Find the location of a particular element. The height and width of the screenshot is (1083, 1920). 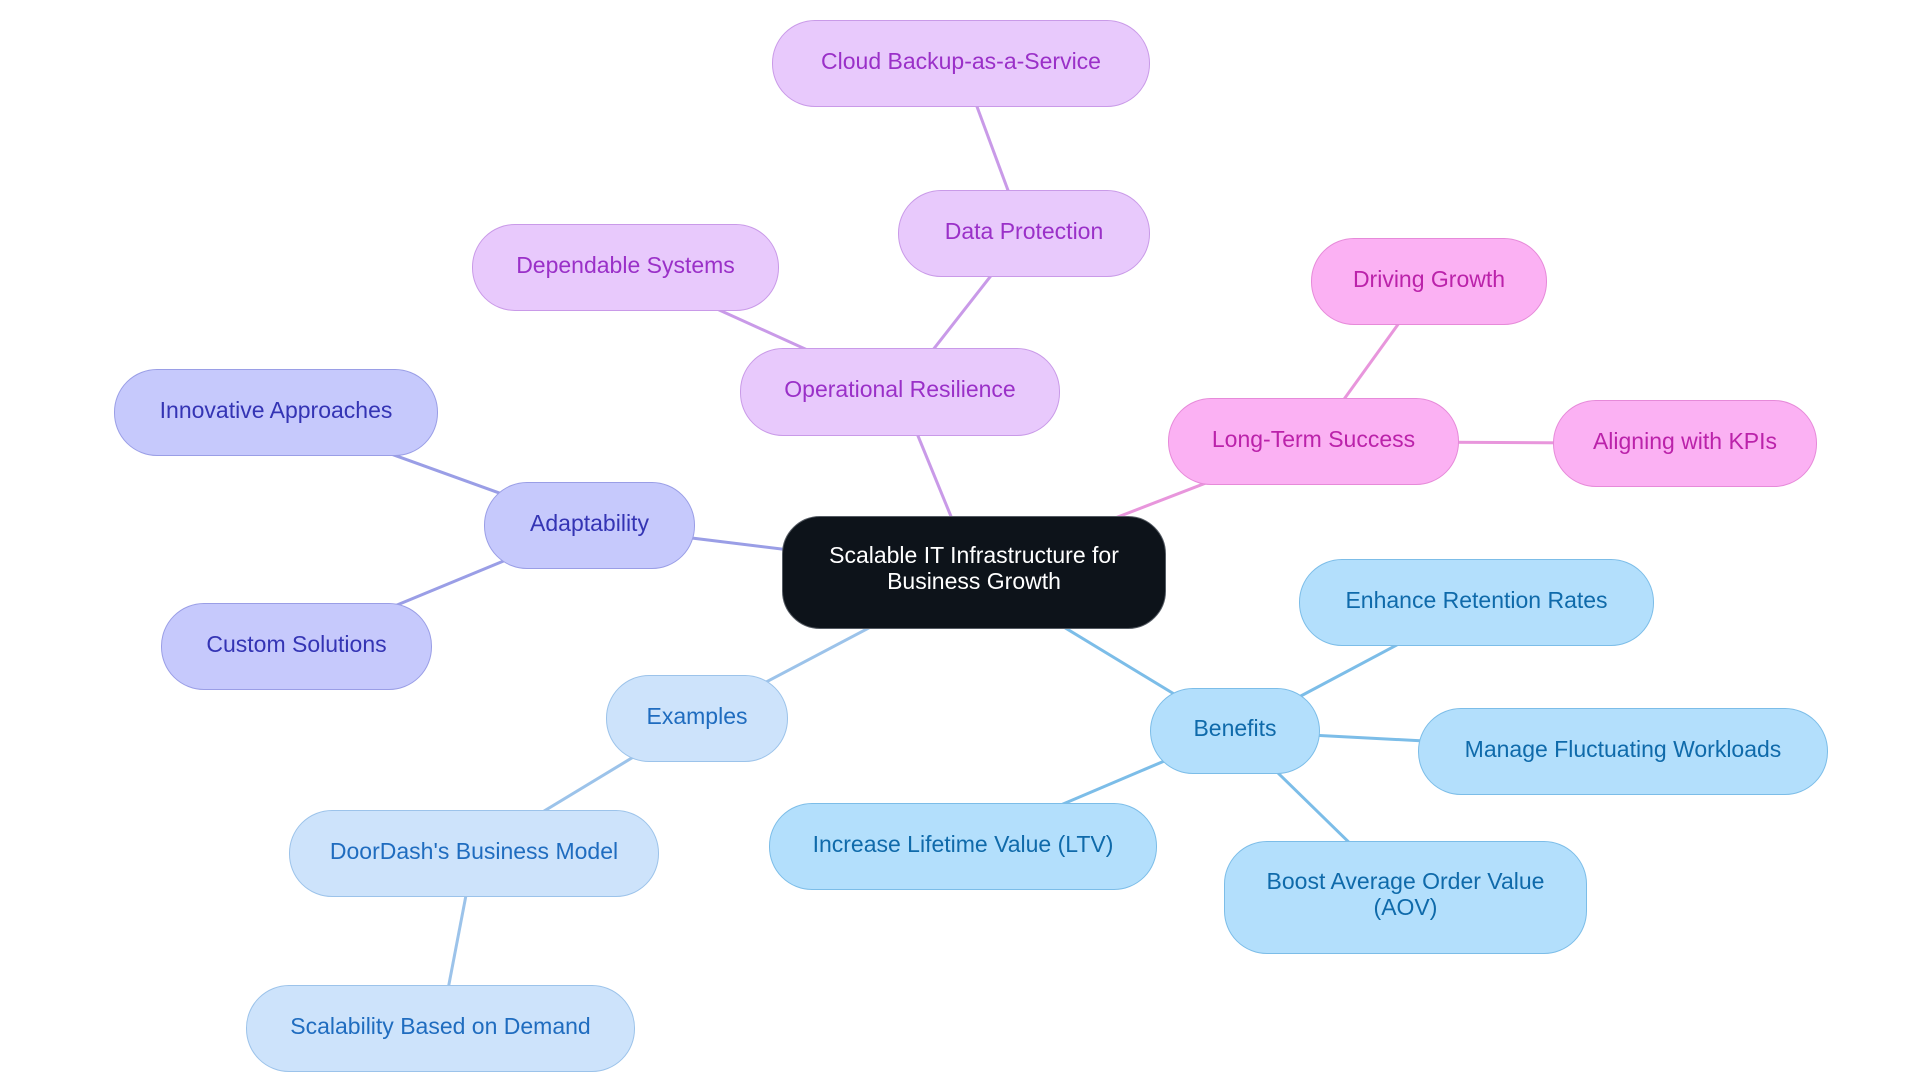

node-label: Manage Fluctuating Workloads is located at coordinates (1623, 748).